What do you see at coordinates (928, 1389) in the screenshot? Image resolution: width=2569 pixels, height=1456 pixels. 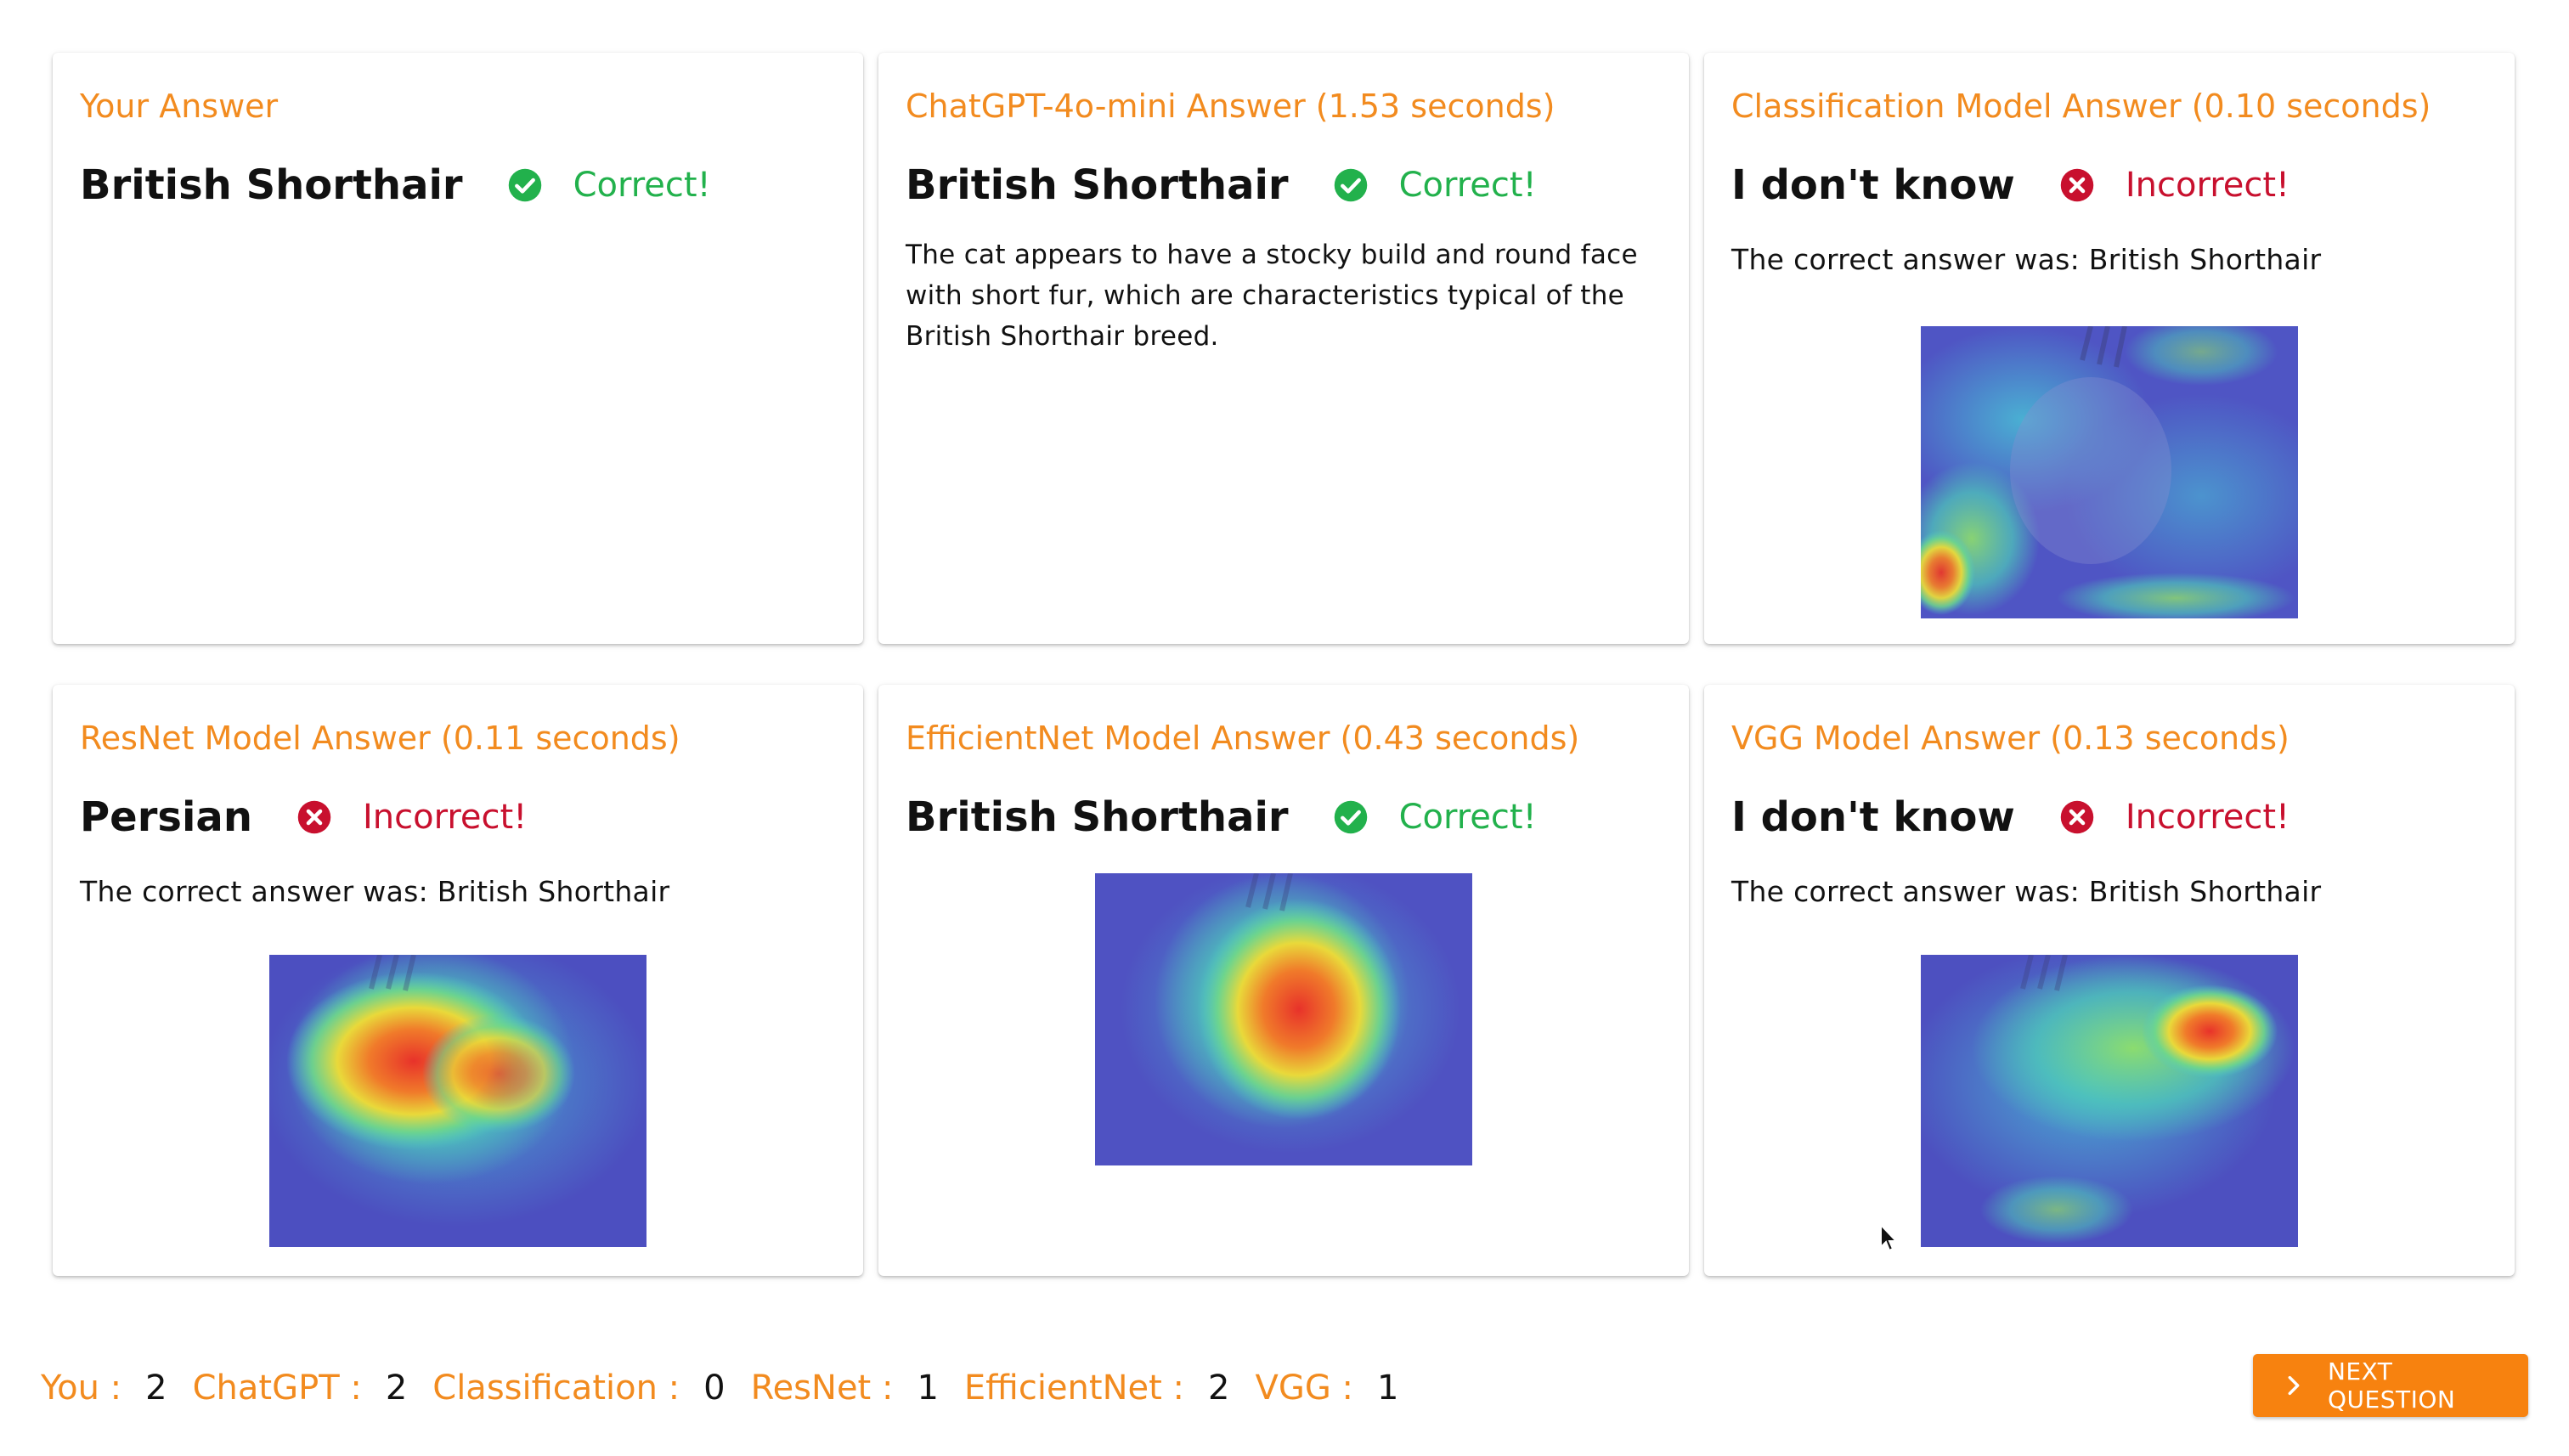 I see `score-value-resnet: 1` at bounding box center [928, 1389].